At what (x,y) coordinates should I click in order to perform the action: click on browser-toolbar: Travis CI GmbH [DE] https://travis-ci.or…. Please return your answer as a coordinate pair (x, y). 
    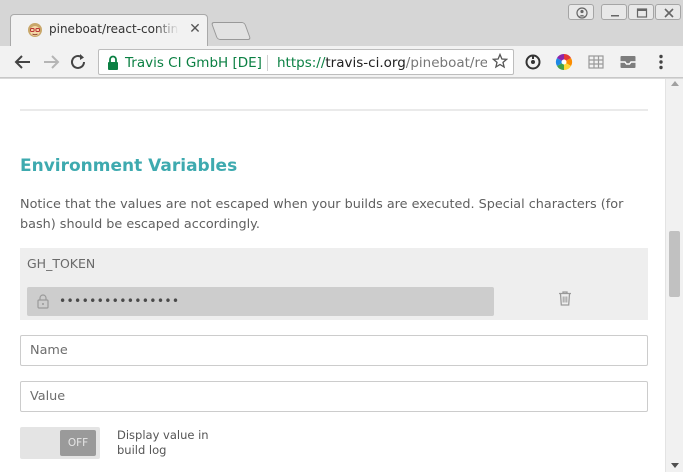
    Looking at the image, I should click on (341, 62).